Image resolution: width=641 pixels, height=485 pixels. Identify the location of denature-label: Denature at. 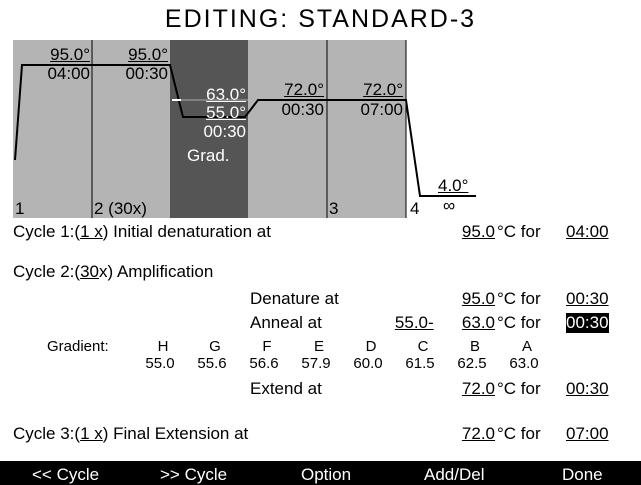
(294, 298).